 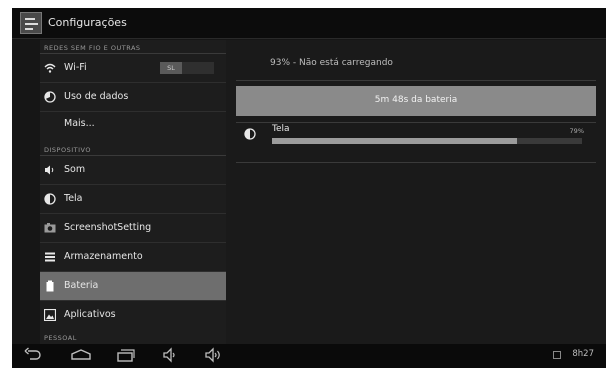 I want to click on settings-app-icon, so click(x=31, y=23).